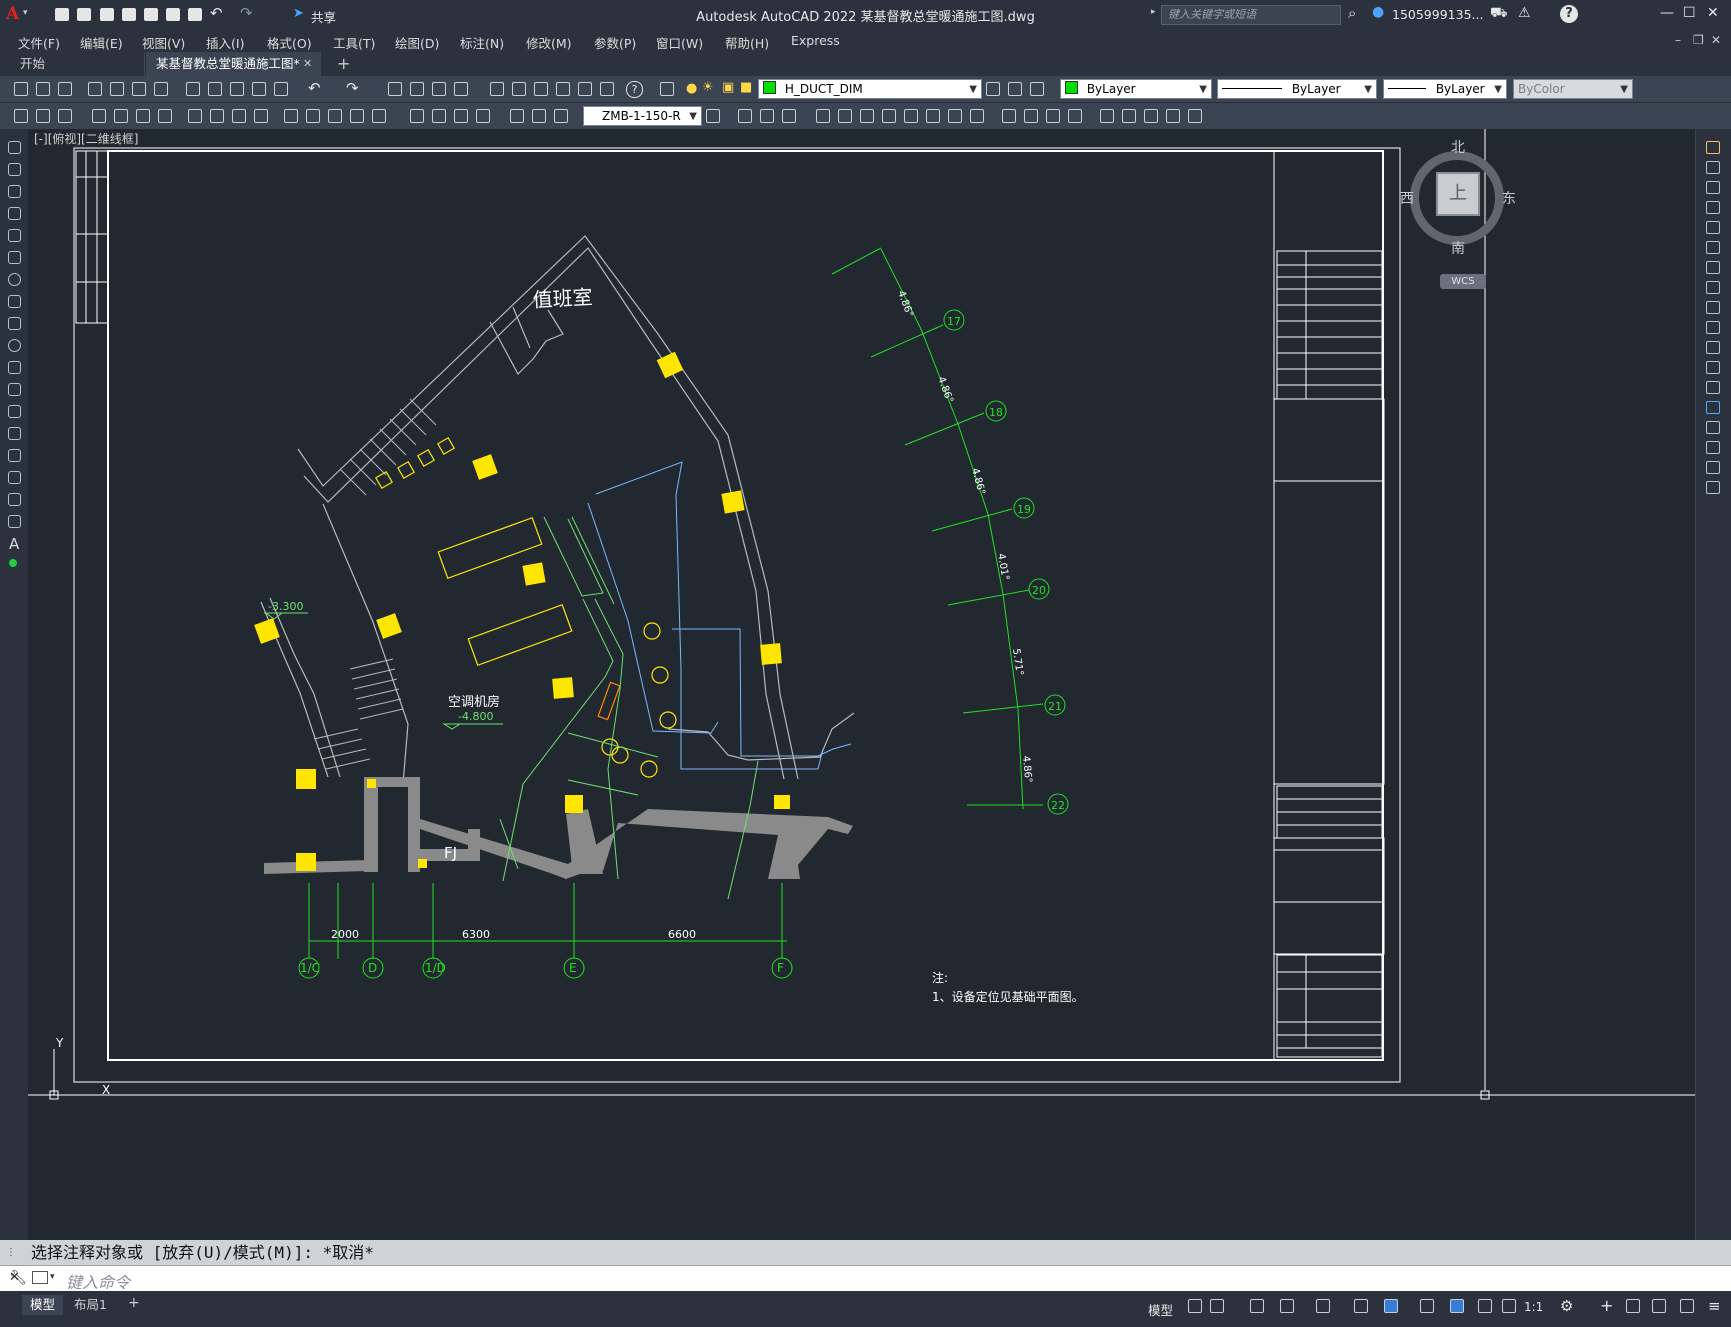  Describe the element at coordinates (993, 89) in the screenshot. I see `make-current-layer-icon` at that location.